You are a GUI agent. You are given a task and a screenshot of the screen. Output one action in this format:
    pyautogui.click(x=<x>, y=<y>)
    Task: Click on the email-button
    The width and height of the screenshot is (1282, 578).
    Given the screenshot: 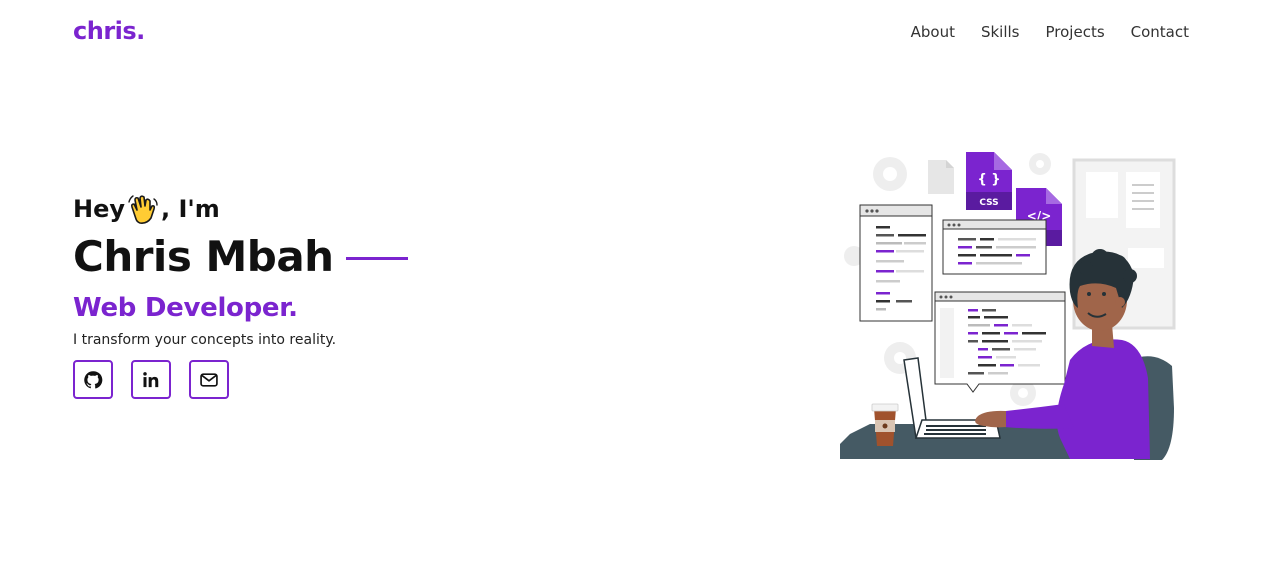 What is the action you would take?
    pyautogui.click(x=209, y=379)
    